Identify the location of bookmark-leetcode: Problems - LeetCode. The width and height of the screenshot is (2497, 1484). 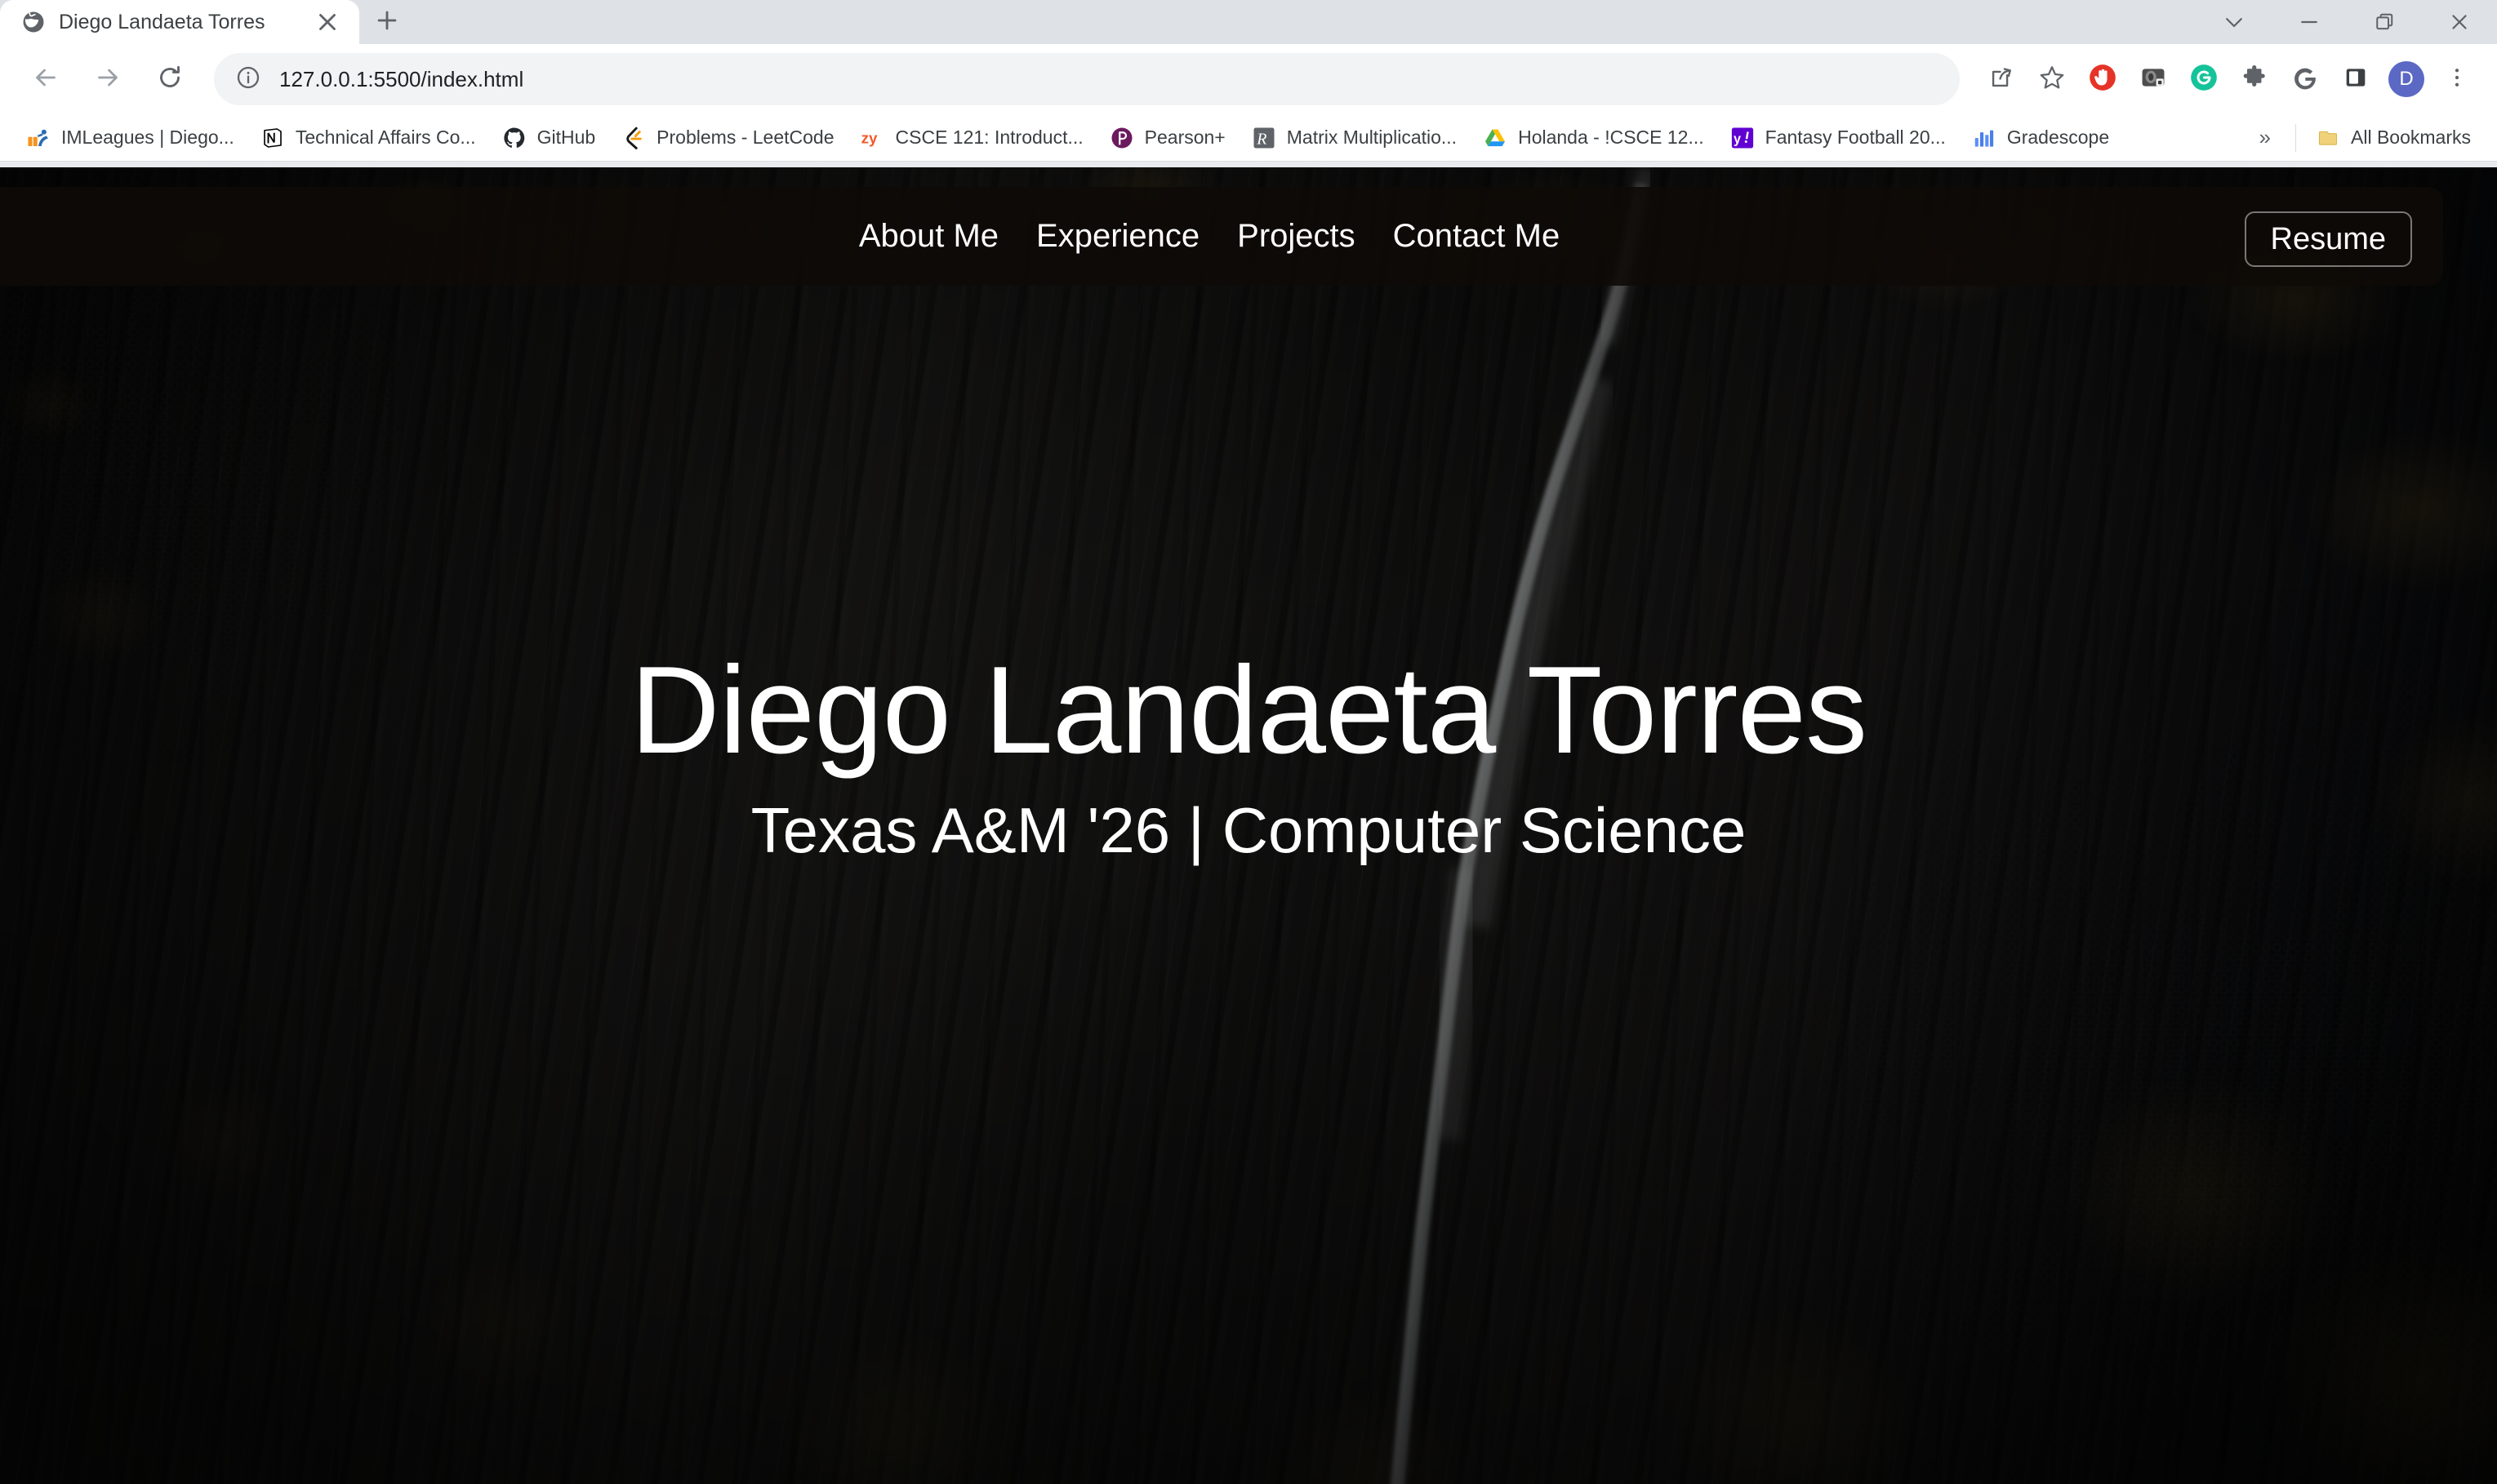
(727, 138).